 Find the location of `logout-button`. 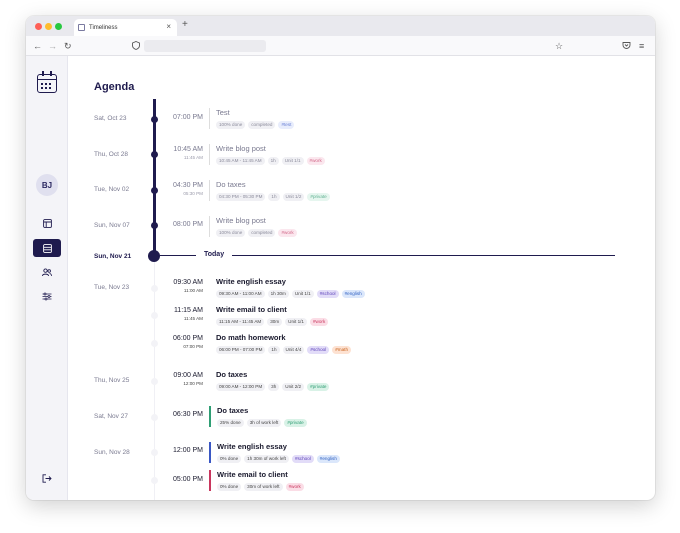

logout-button is located at coordinates (47, 478).